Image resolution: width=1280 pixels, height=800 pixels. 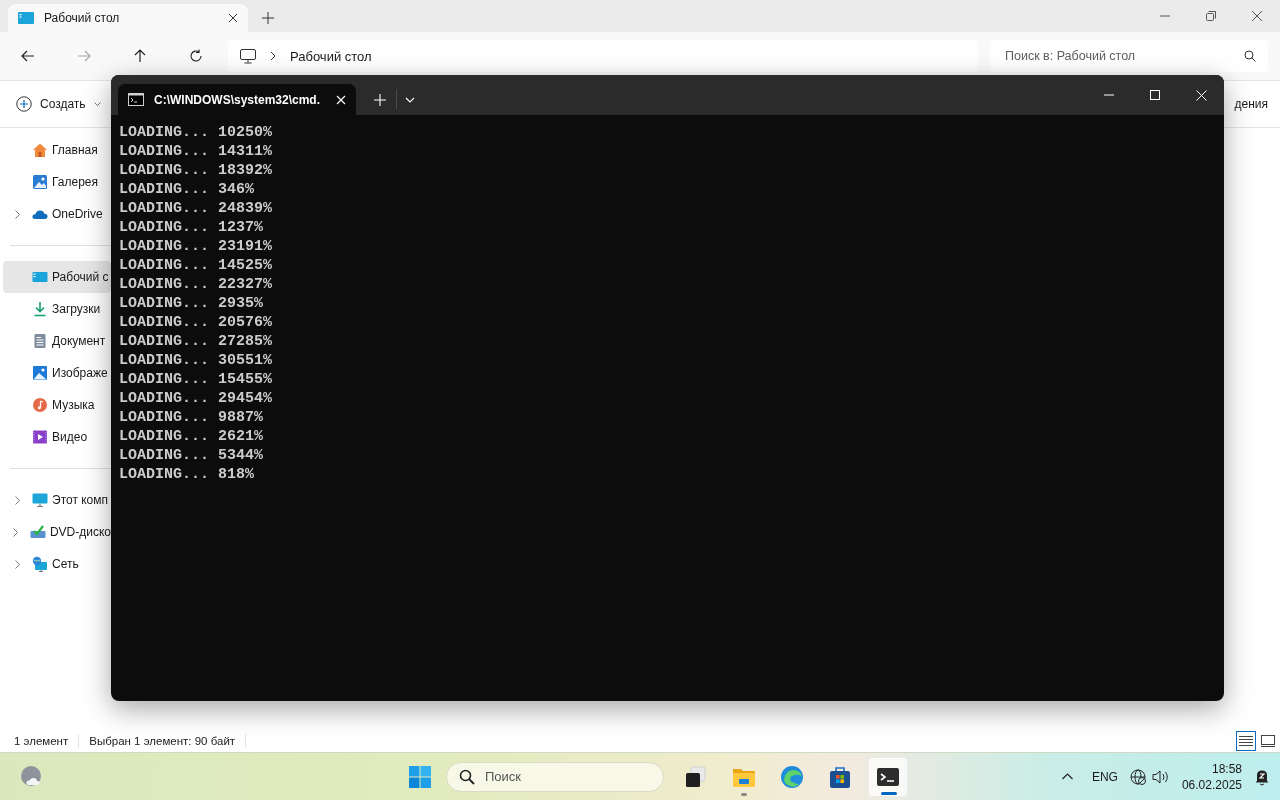 What do you see at coordinates (191, 417) in the screenshot?
I see `console-line: LOADING... 9887%` at bounding box center [191, 417].